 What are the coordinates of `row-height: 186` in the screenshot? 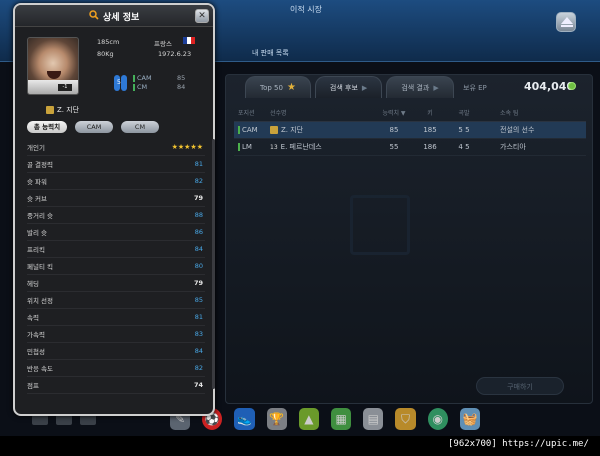 It's located at (430, 147).